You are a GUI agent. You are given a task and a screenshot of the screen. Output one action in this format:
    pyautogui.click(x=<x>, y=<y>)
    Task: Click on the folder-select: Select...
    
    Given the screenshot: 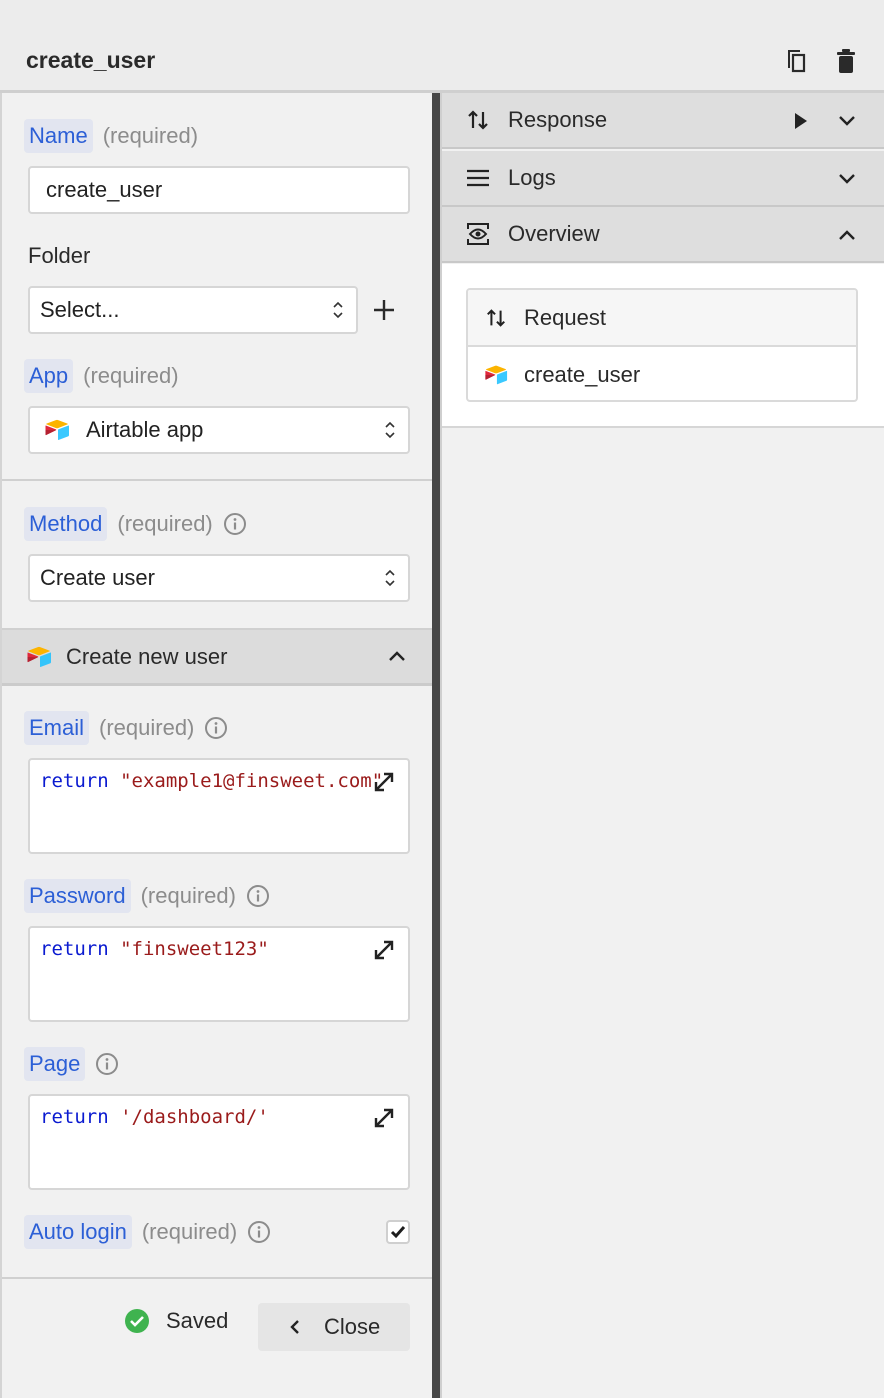 What is the action you would take?
    pyautogui.click(x=193, y=310)
    